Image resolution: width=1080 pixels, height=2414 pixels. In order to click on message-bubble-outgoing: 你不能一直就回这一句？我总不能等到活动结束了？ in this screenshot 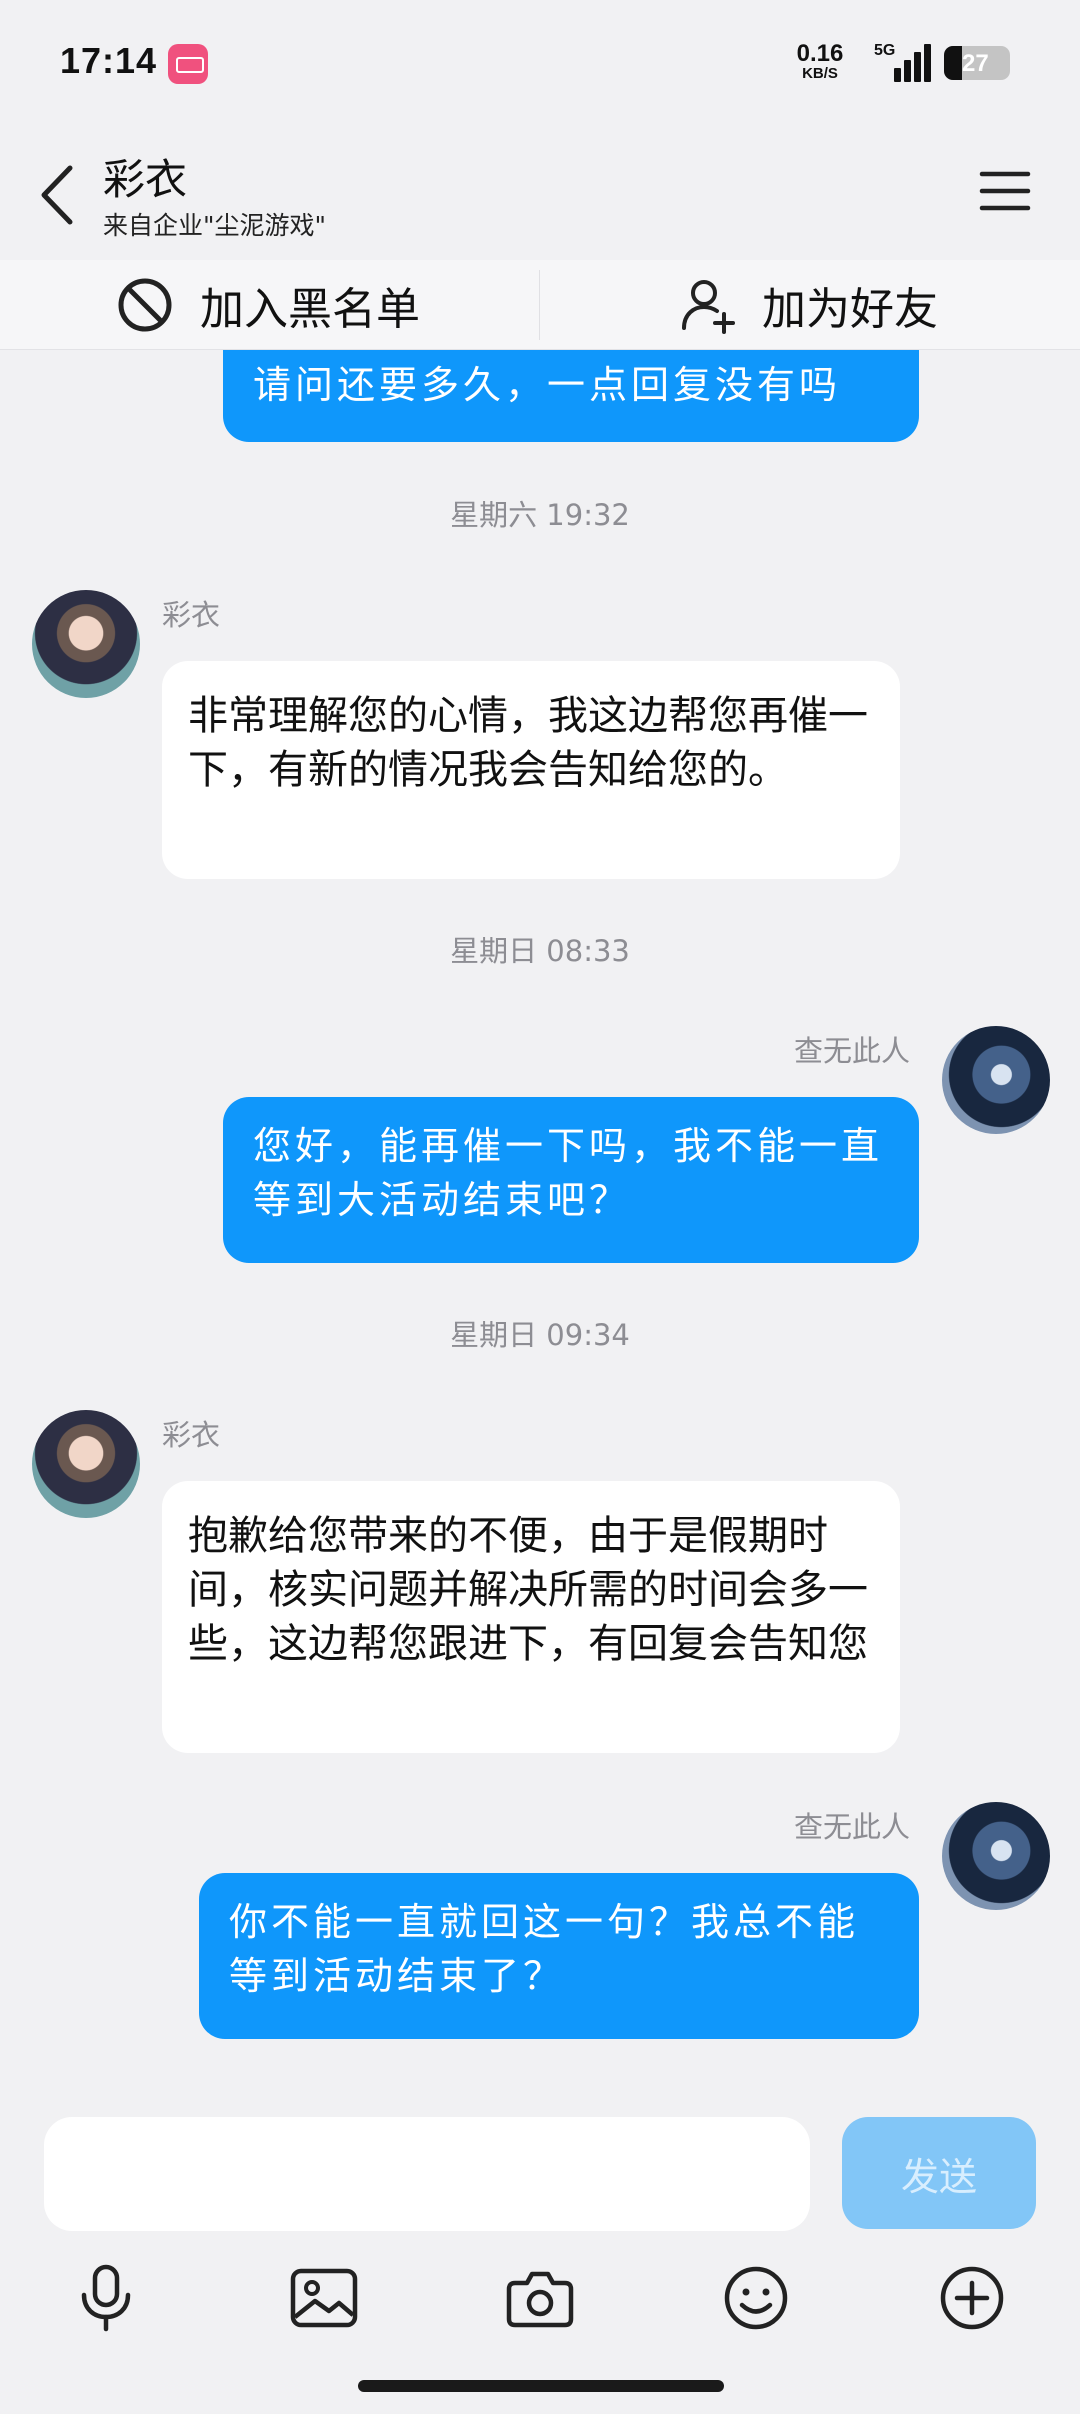, I will do `click(559, 1956)`.